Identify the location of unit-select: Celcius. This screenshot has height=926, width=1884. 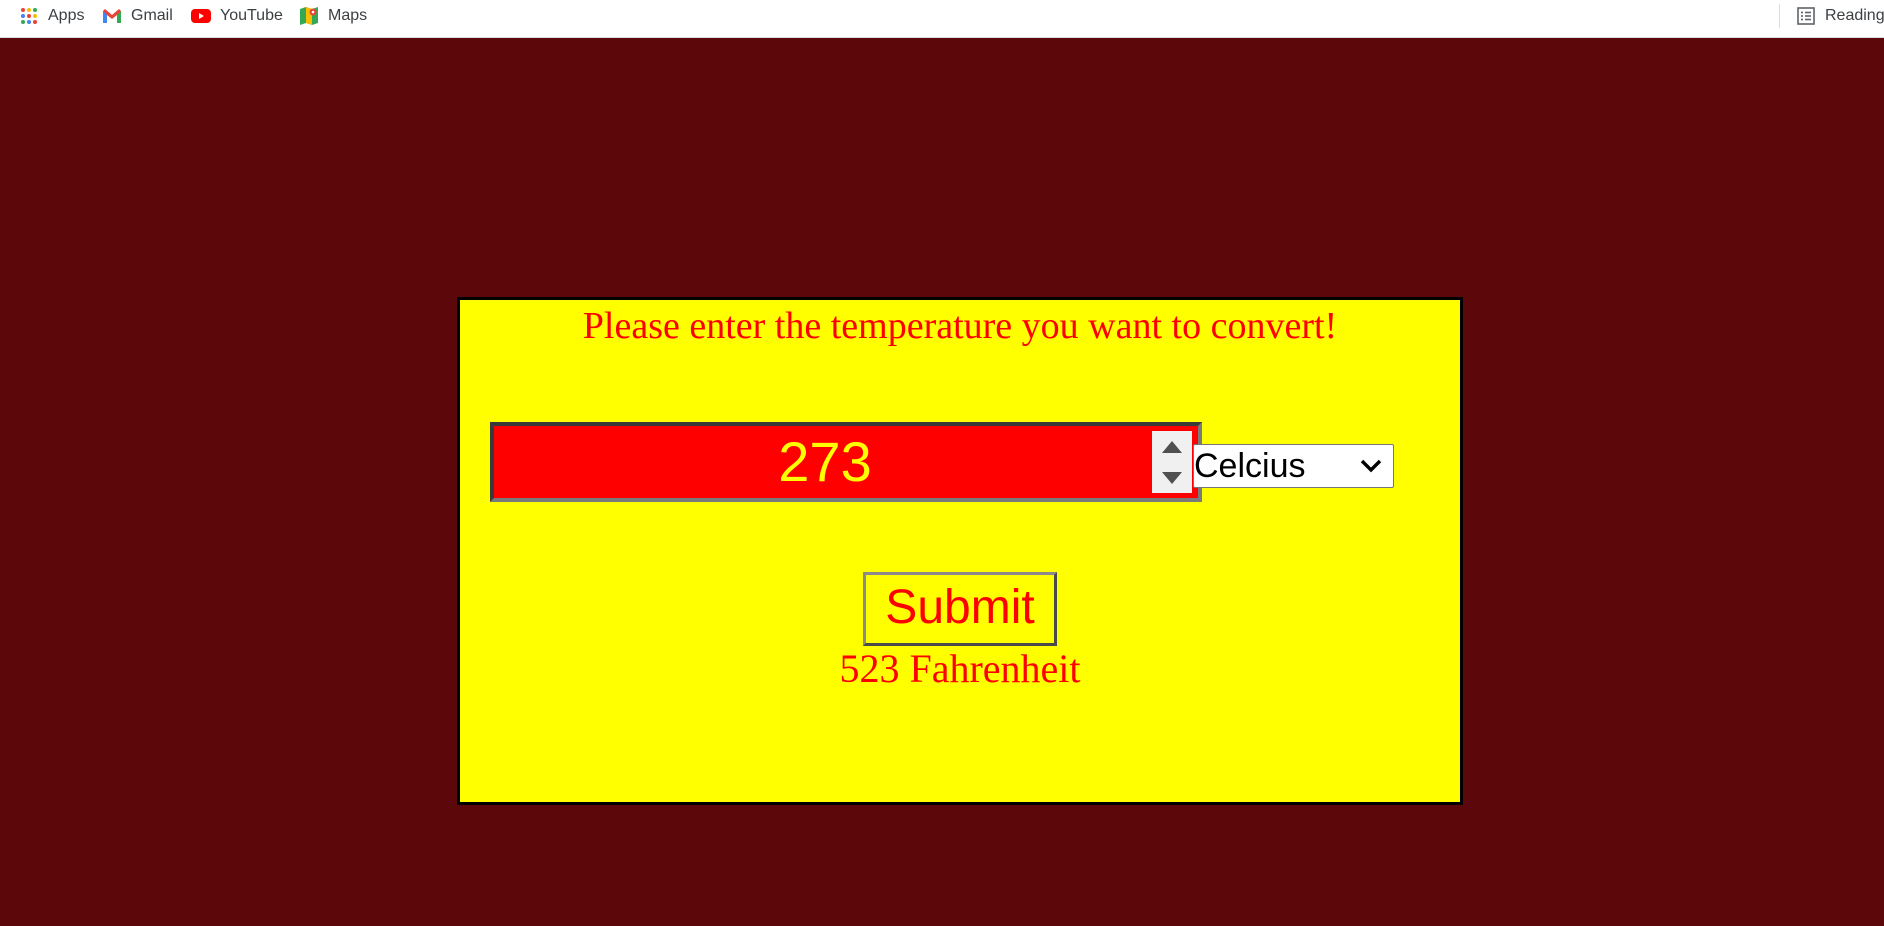
(1293, 466).